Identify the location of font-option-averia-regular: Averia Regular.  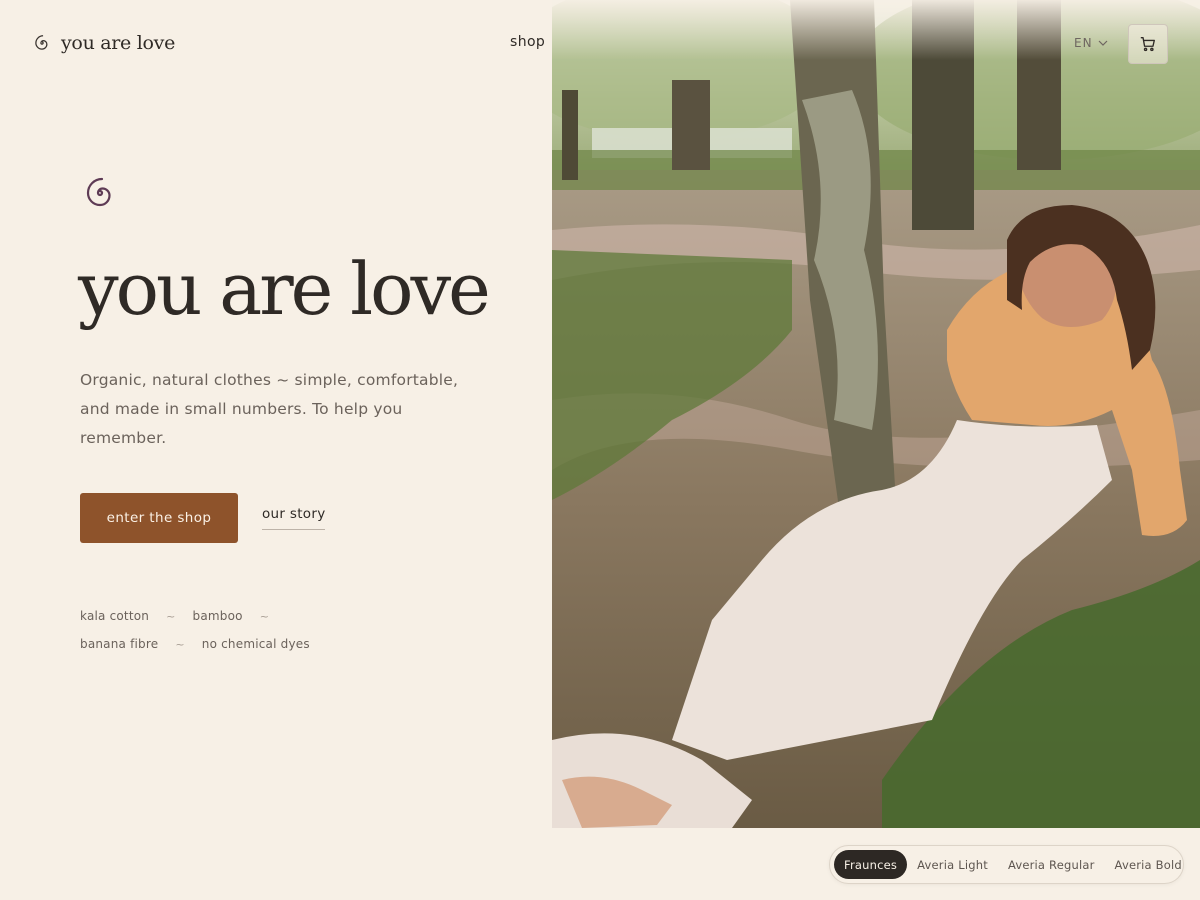
(1051, 864).